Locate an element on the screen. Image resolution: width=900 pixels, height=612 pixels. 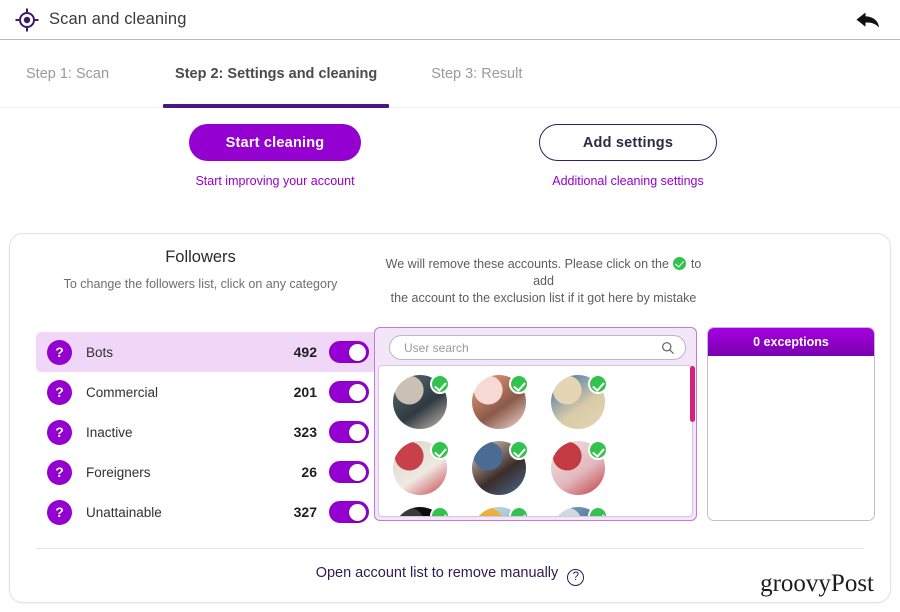
open-account-list-link: Open account list to remove manually ? is located at coordinates (450, 575).